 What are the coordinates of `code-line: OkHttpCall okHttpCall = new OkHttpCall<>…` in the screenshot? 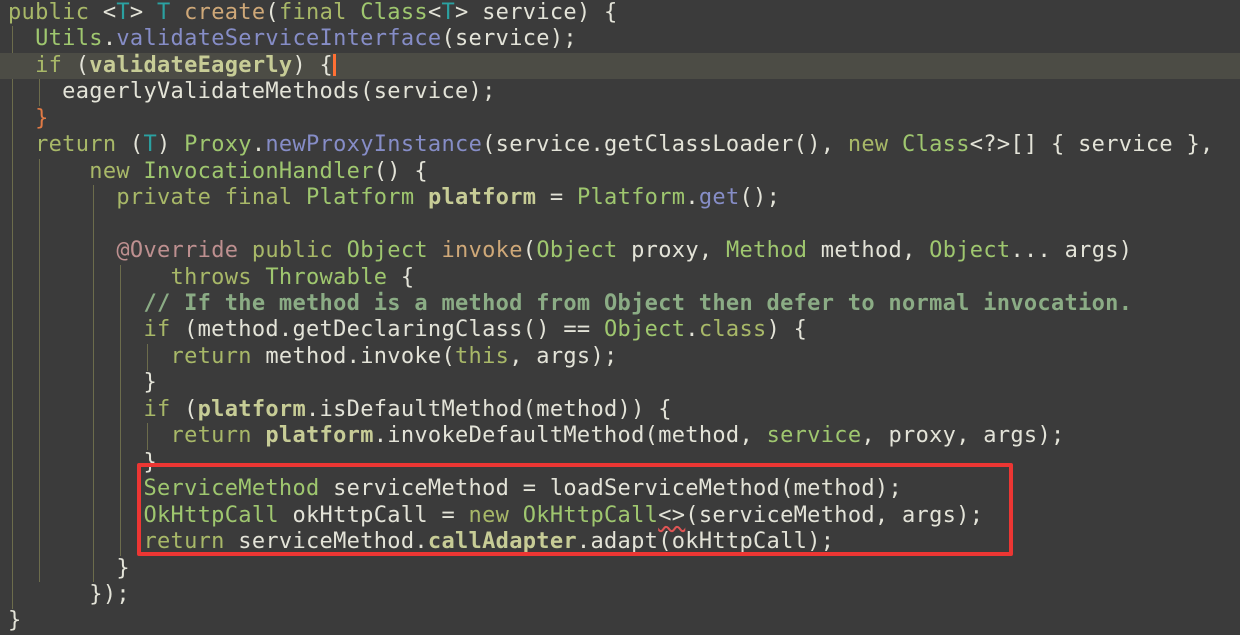 It's located at (620, 516).